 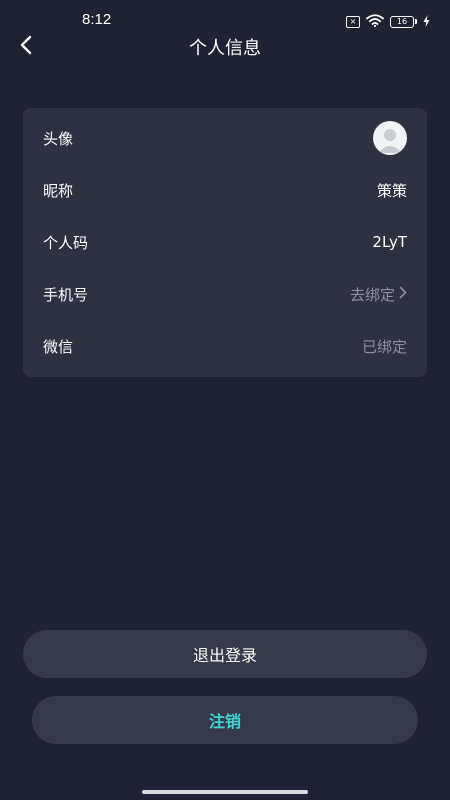 I want to click on avatar, so click(x=390, y=138).